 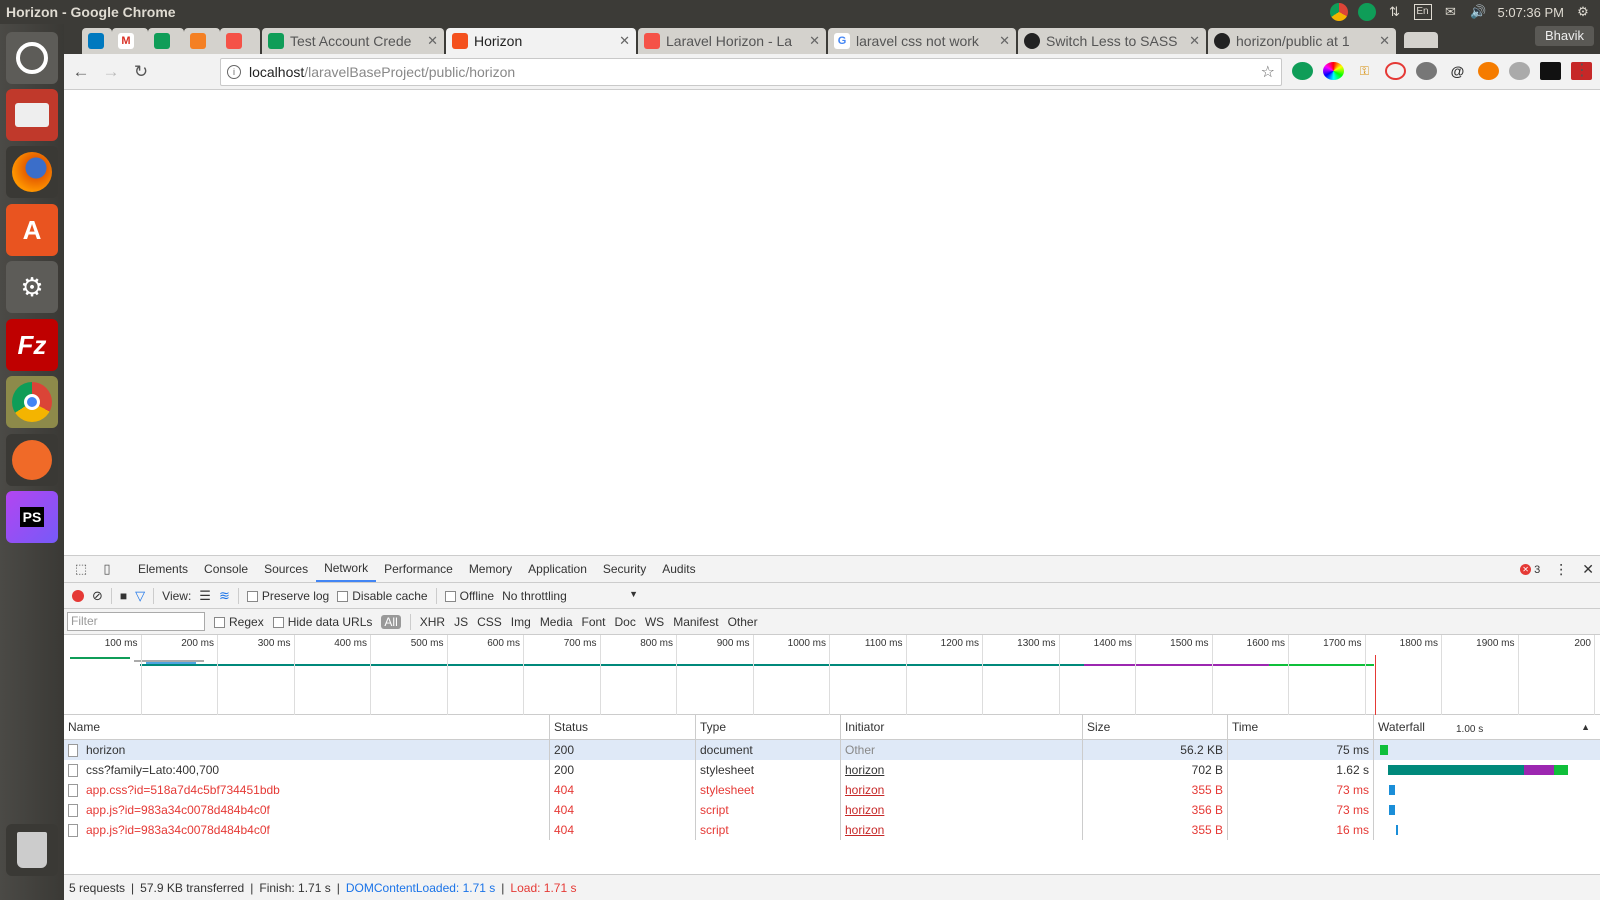 I want to click on bookmark-star-icon: ☆, so click(x=1268, y=72).